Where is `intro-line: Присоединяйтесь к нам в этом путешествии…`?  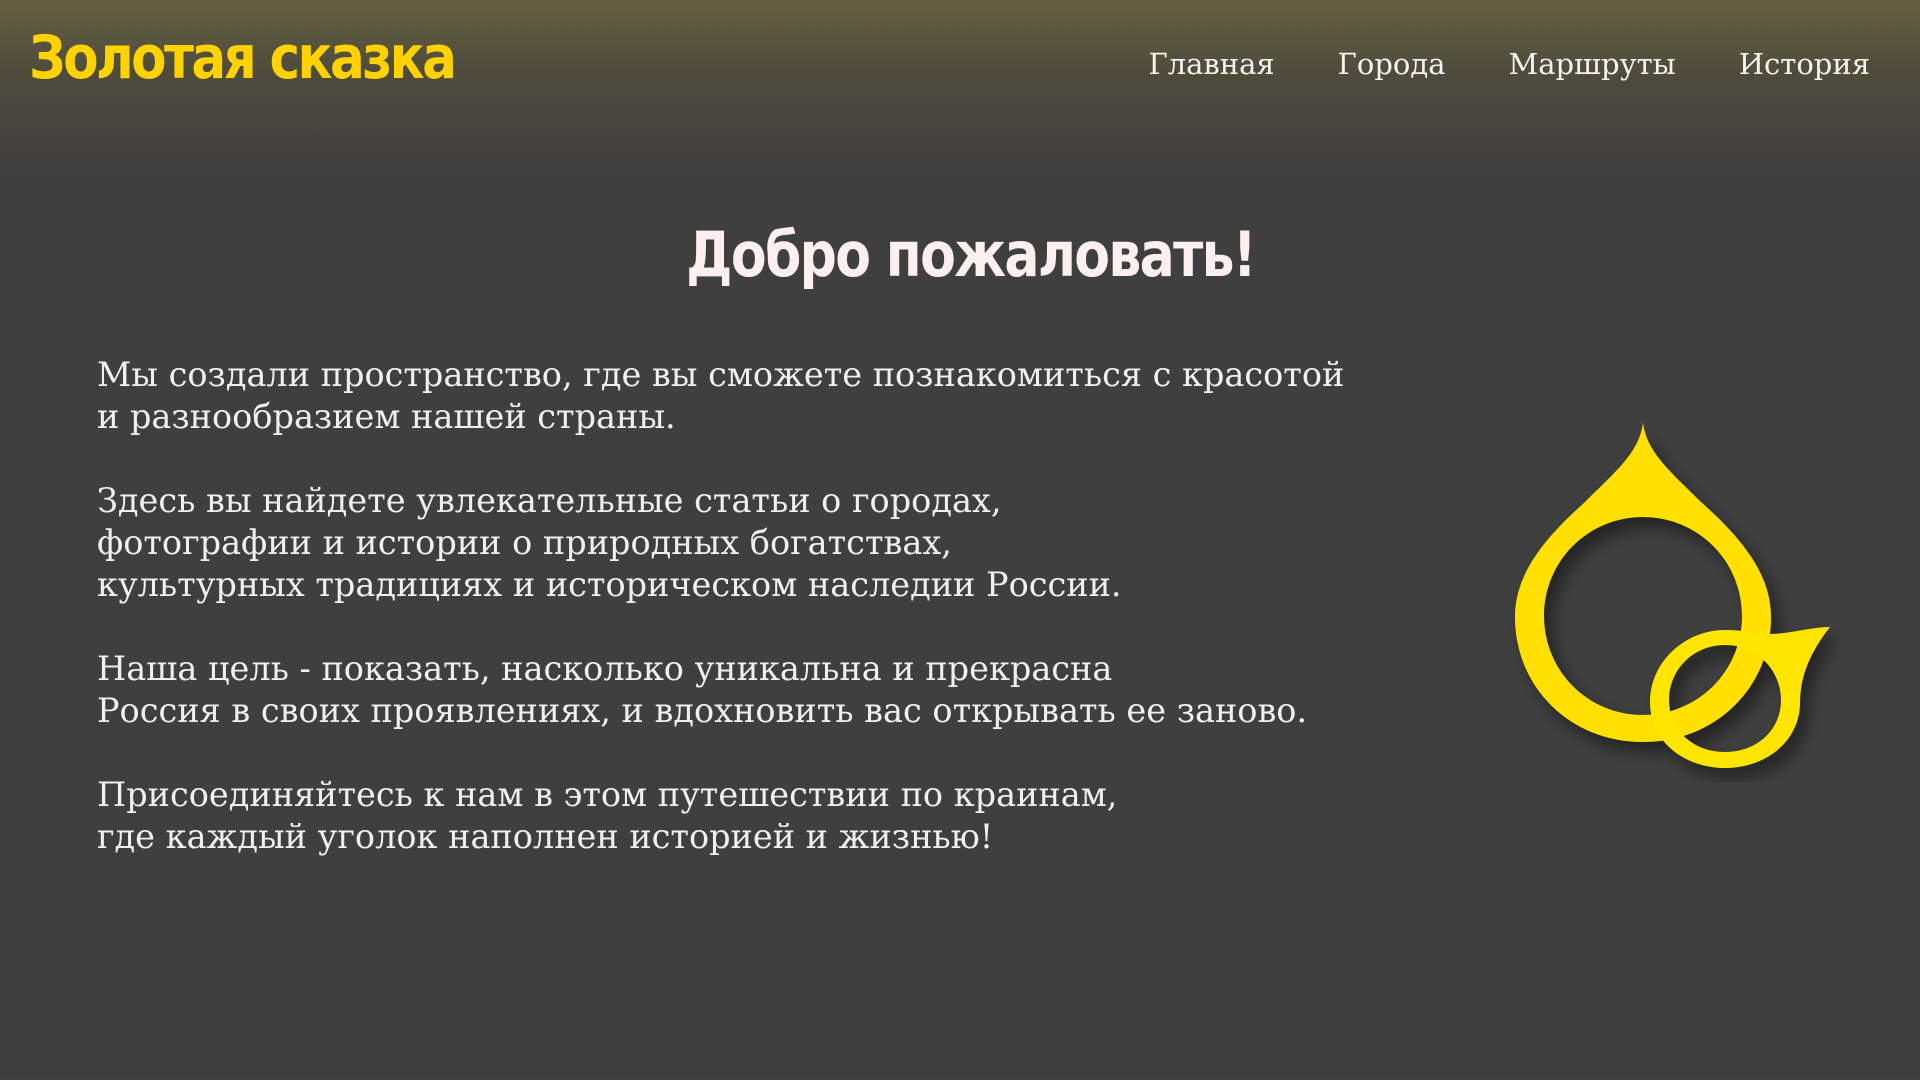
intro-line: Присоединяйтесь к нам в этом путешествии… is located at coordinates (607, 794).